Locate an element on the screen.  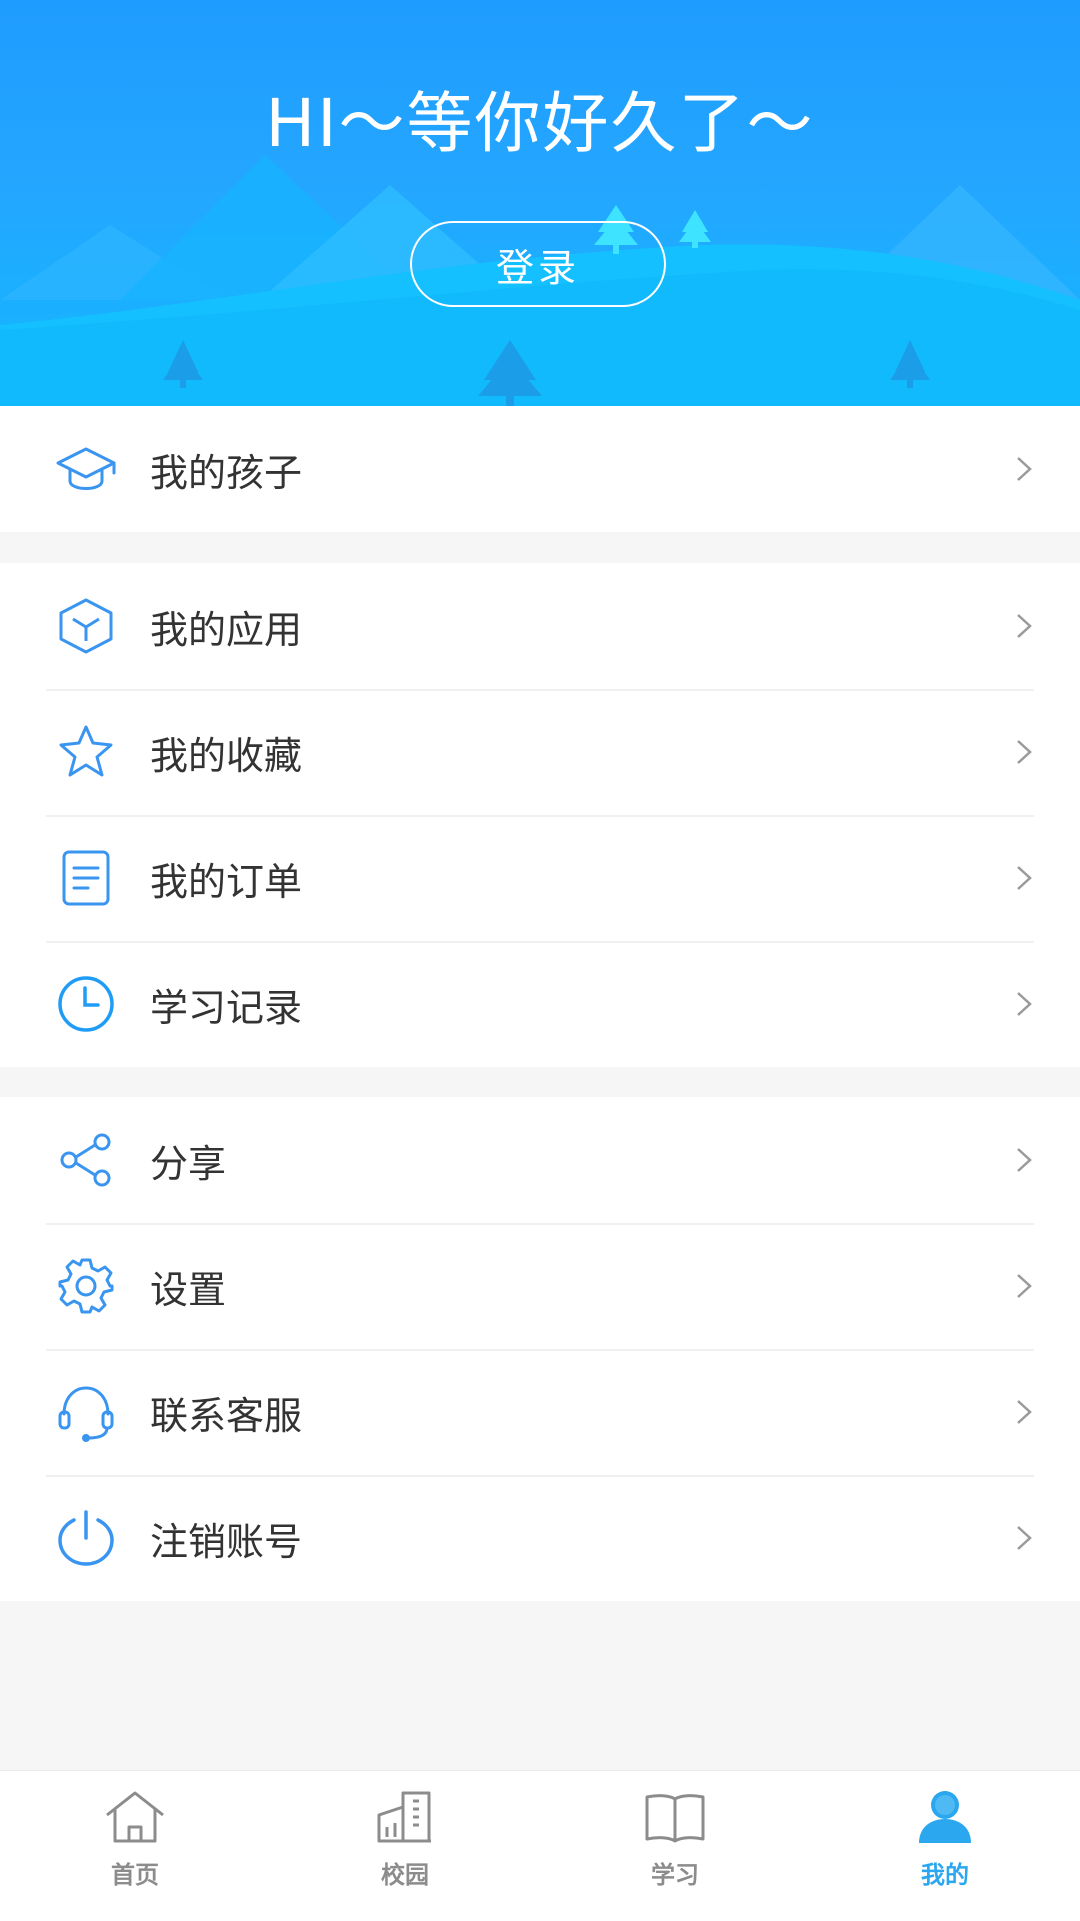
menu-item-contact-support: 联系客服 is located at coordinates (540, 1412).